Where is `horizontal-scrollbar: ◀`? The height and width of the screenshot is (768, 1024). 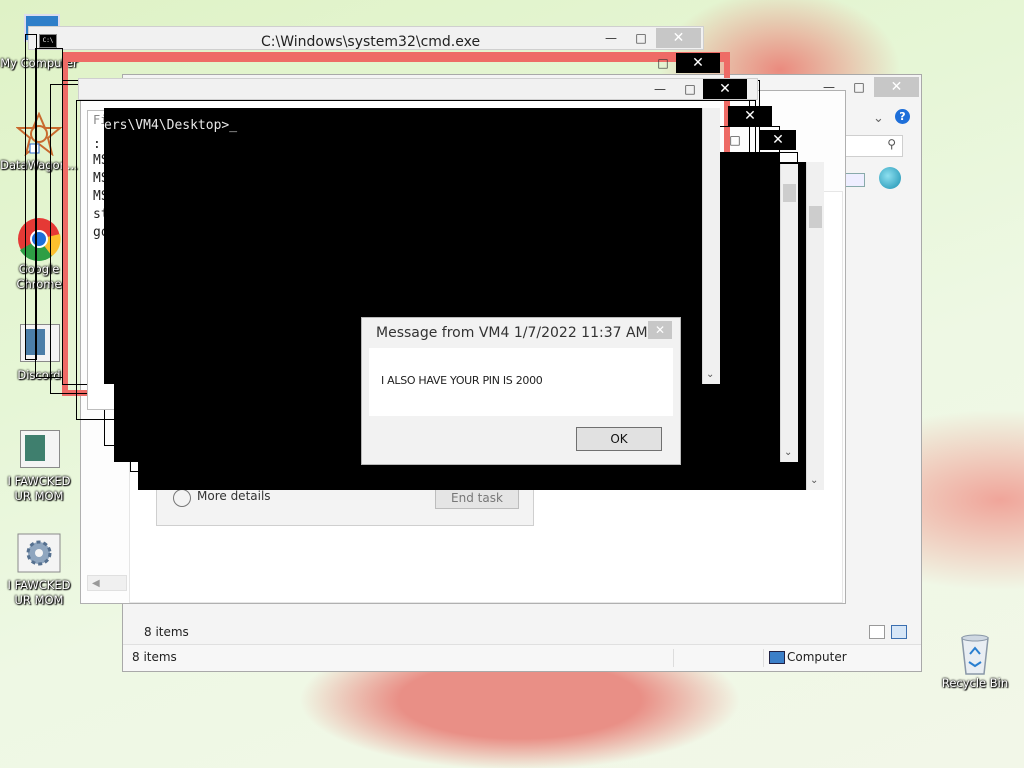
horizontal-scrollbar: ◀ is located at coordinates (107, 583).